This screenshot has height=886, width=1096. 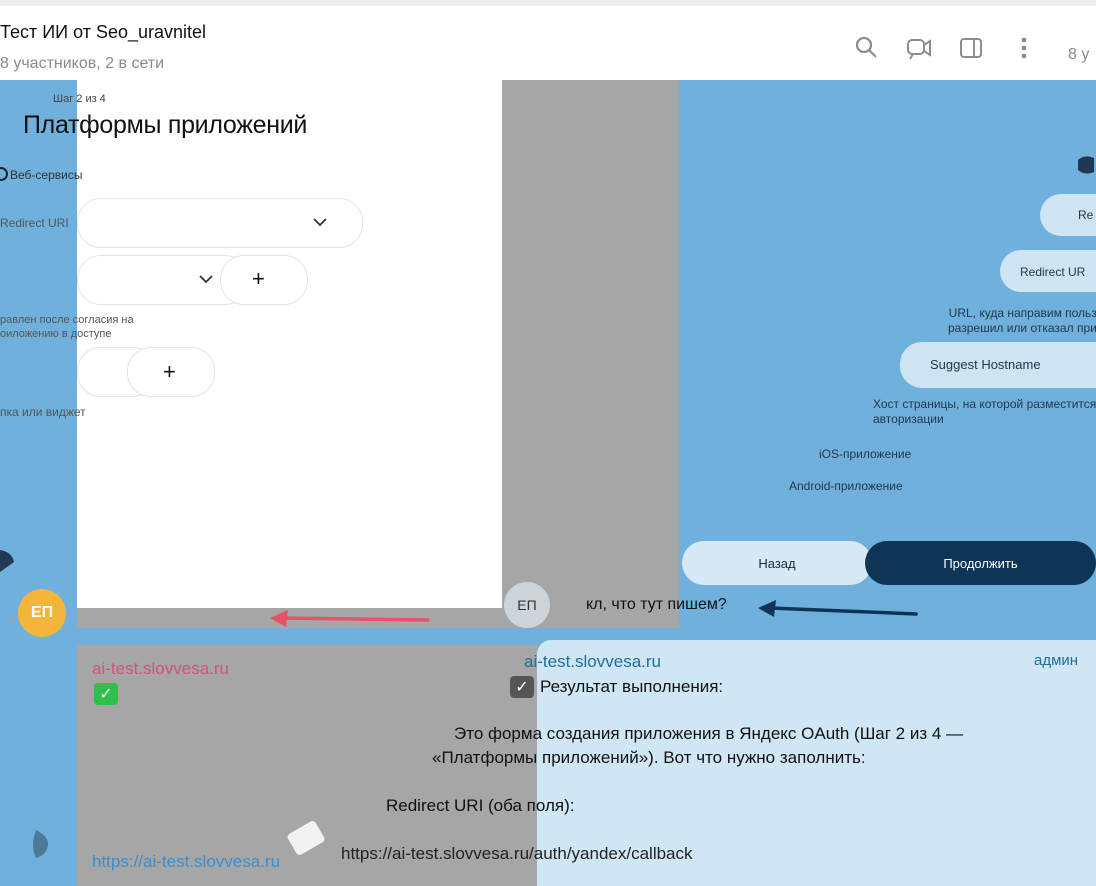 I want to click on scroll-marker-icon, so click(x=7, y=561).